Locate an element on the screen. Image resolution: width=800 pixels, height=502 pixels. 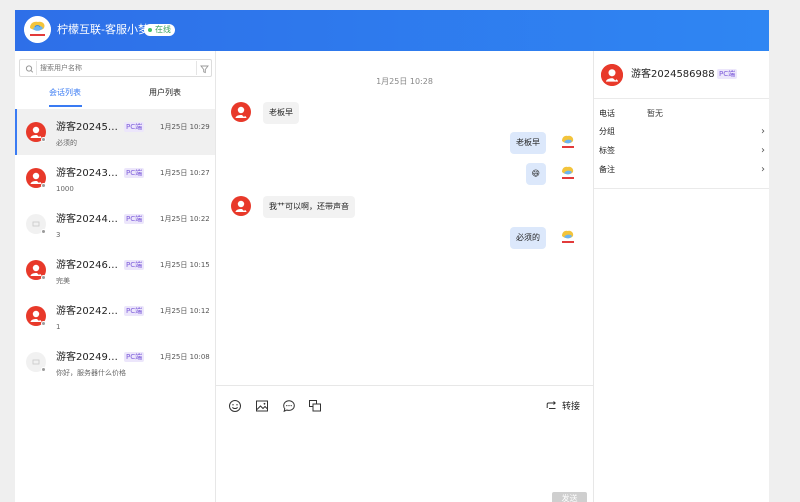
profile-avatar is located at coordinates (612, 75).